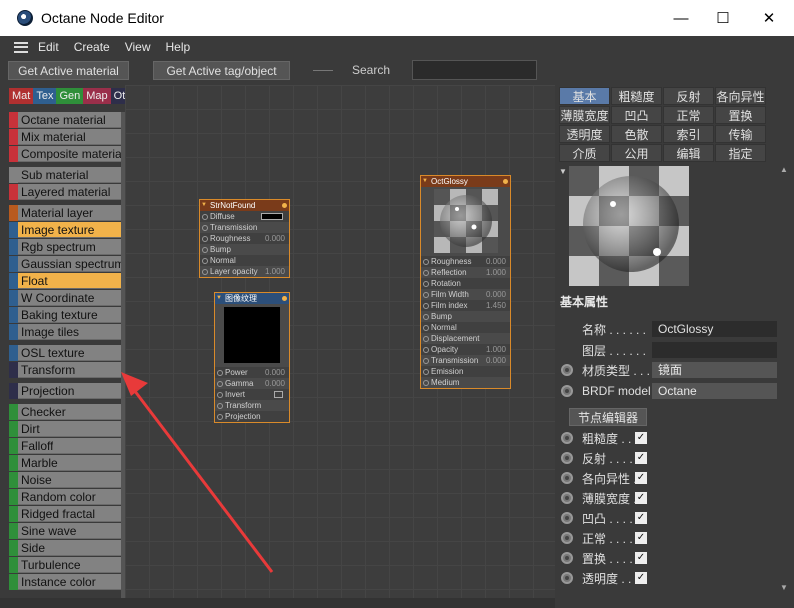 This screenshot has width=794, height=608. What do you see at coordinates (65, 547) in the screenshot?
I see `node-list-item: Side` at bounding box center [65, 547].